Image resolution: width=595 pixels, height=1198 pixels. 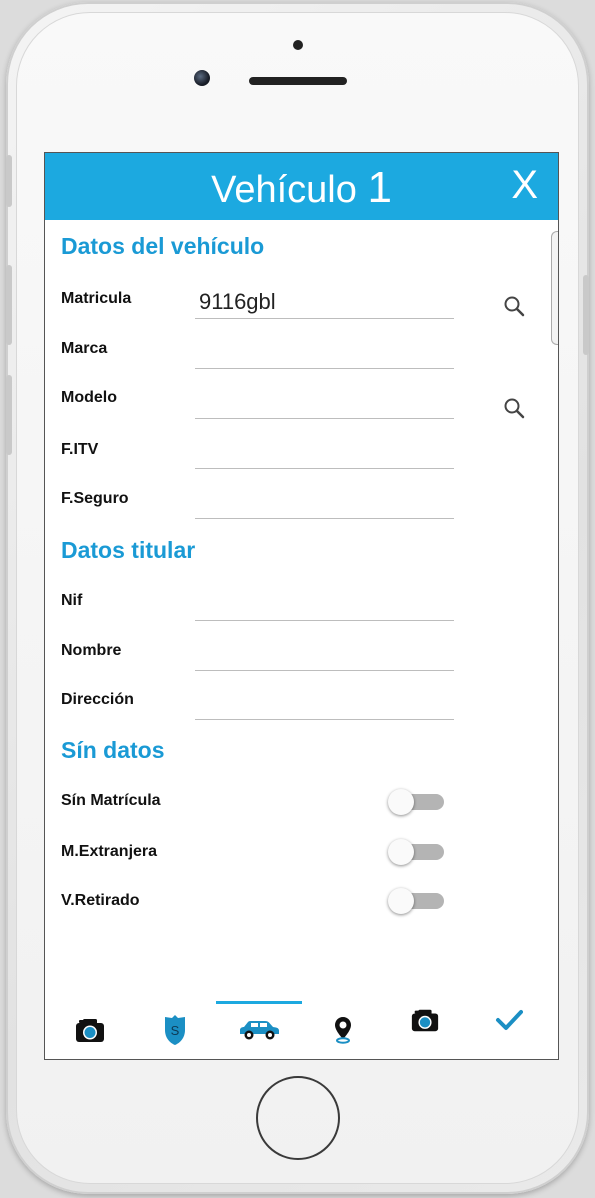 I want to click on tab-vehicle, so click(x=259, y=1030).